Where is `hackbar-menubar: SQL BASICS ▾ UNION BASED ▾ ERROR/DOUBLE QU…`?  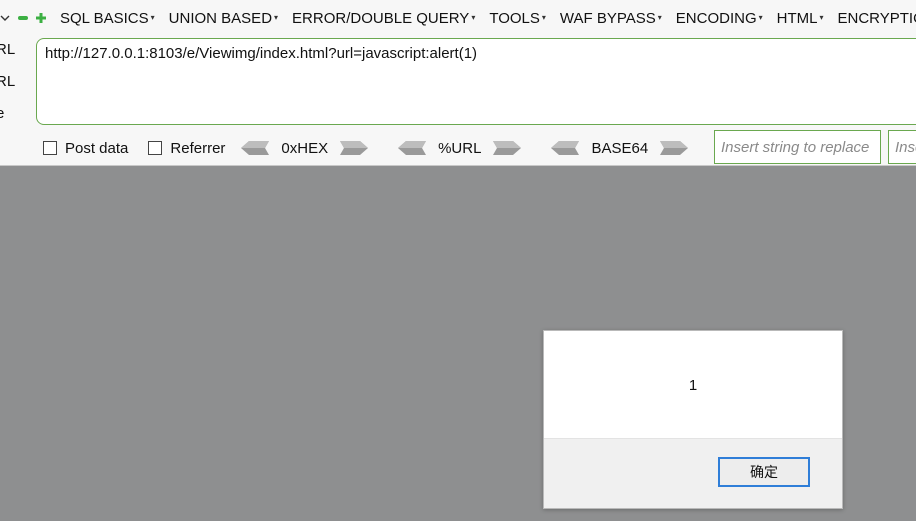 hackbar-menubar: SQL BASICS ▾ UNION BASED ▾ ERROR/DOUBLE QU… is located at coordinates (458, 18).